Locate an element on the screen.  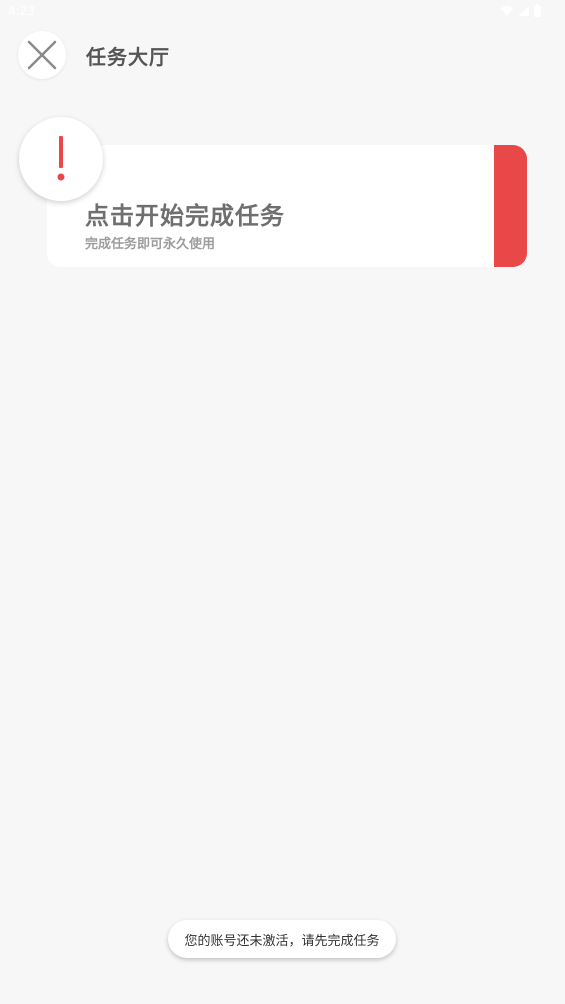
exclamation-icon is located at coordinates (61, 158).